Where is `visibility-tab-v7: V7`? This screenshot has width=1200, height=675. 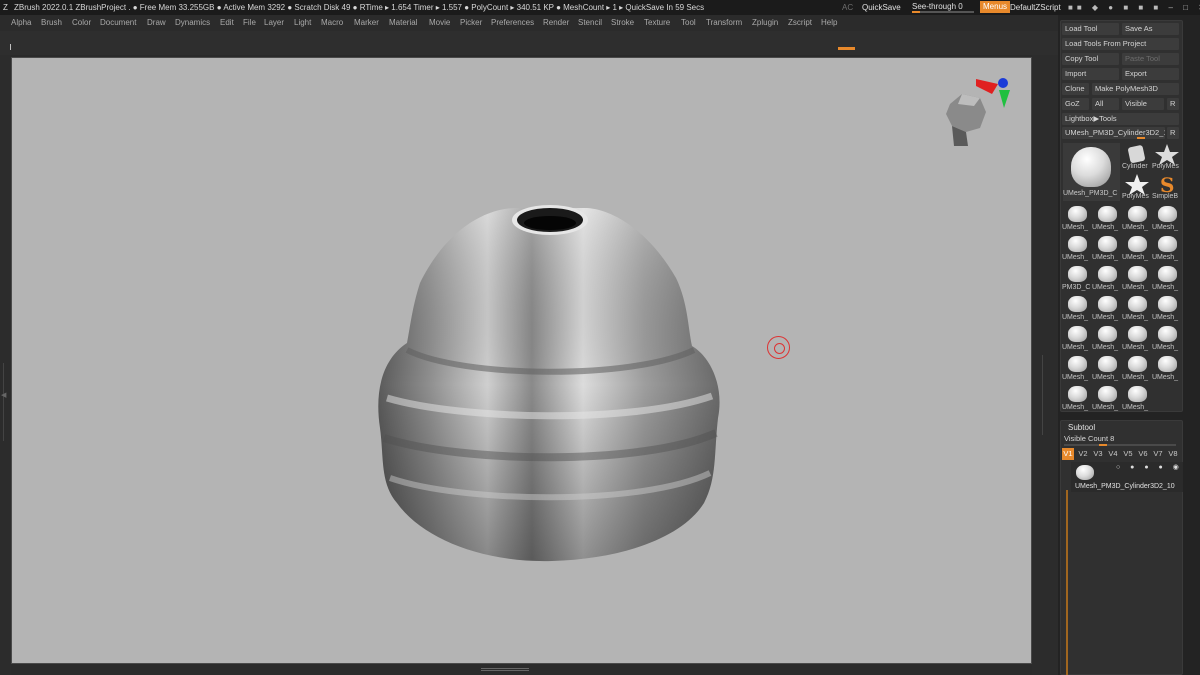
visibility-tab-v7: V7 is located at coordinates (1158, 454).